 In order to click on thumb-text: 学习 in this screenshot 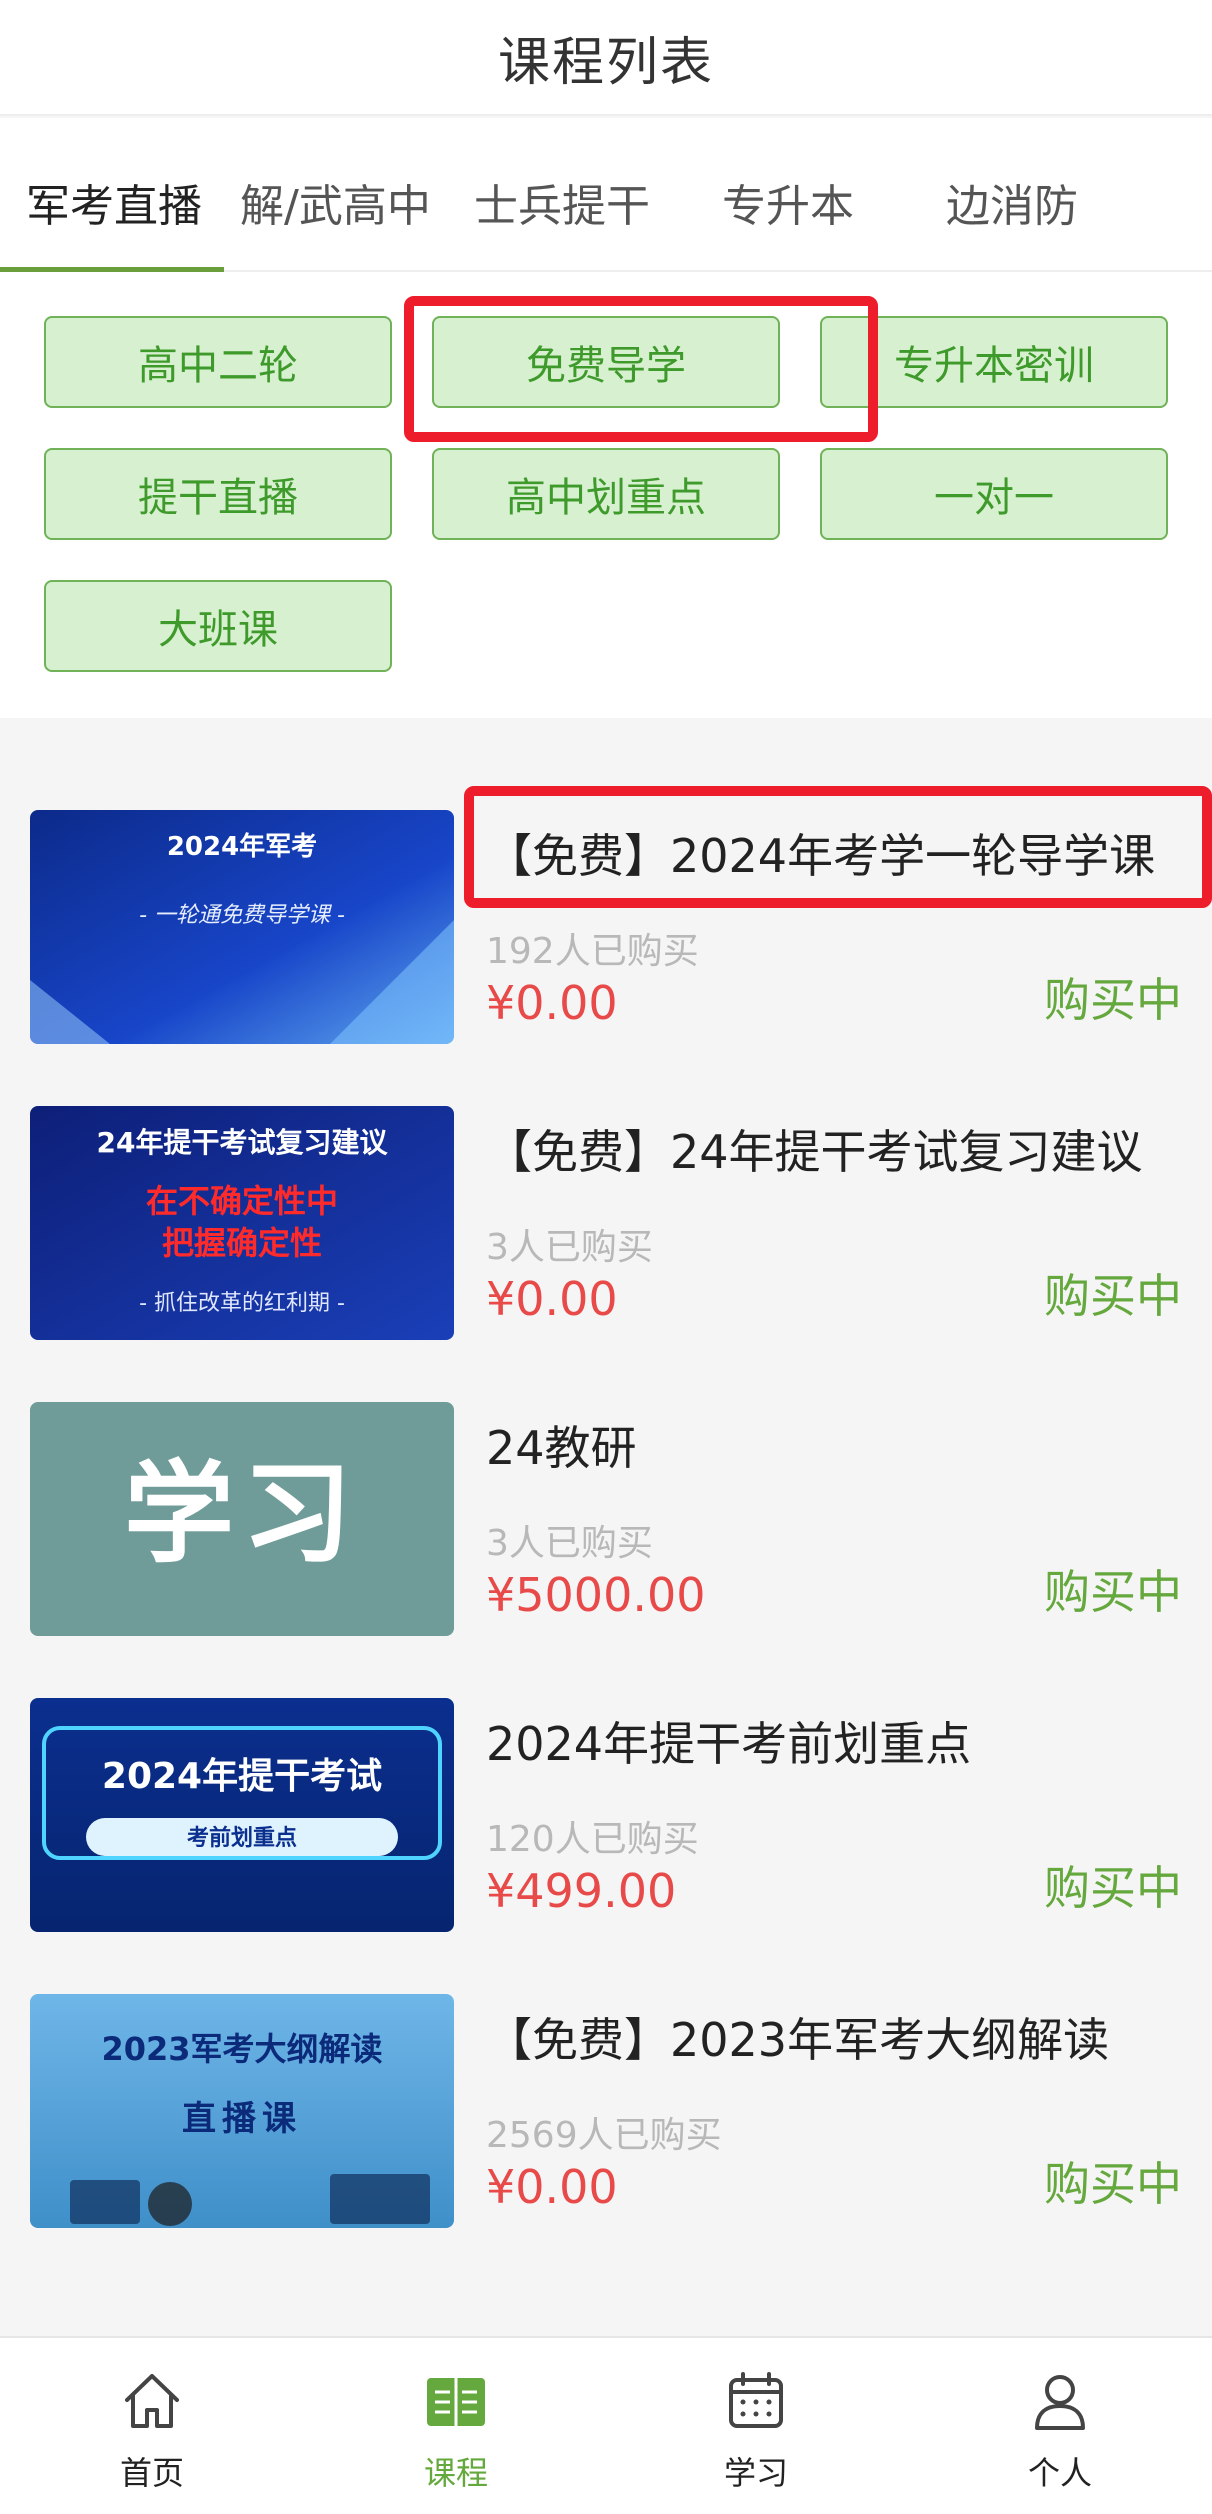, I will do `click(242, 1514)`.